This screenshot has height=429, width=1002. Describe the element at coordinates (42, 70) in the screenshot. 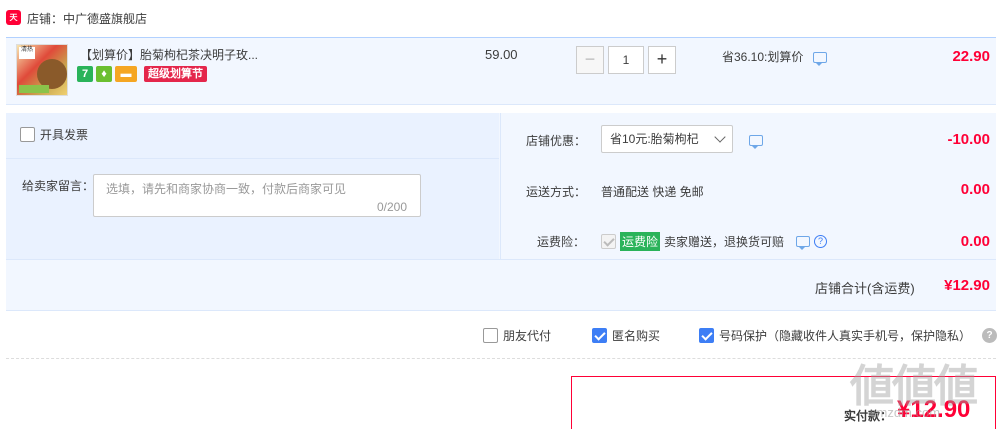

I see `product-thumbnail: 清热` at that location.